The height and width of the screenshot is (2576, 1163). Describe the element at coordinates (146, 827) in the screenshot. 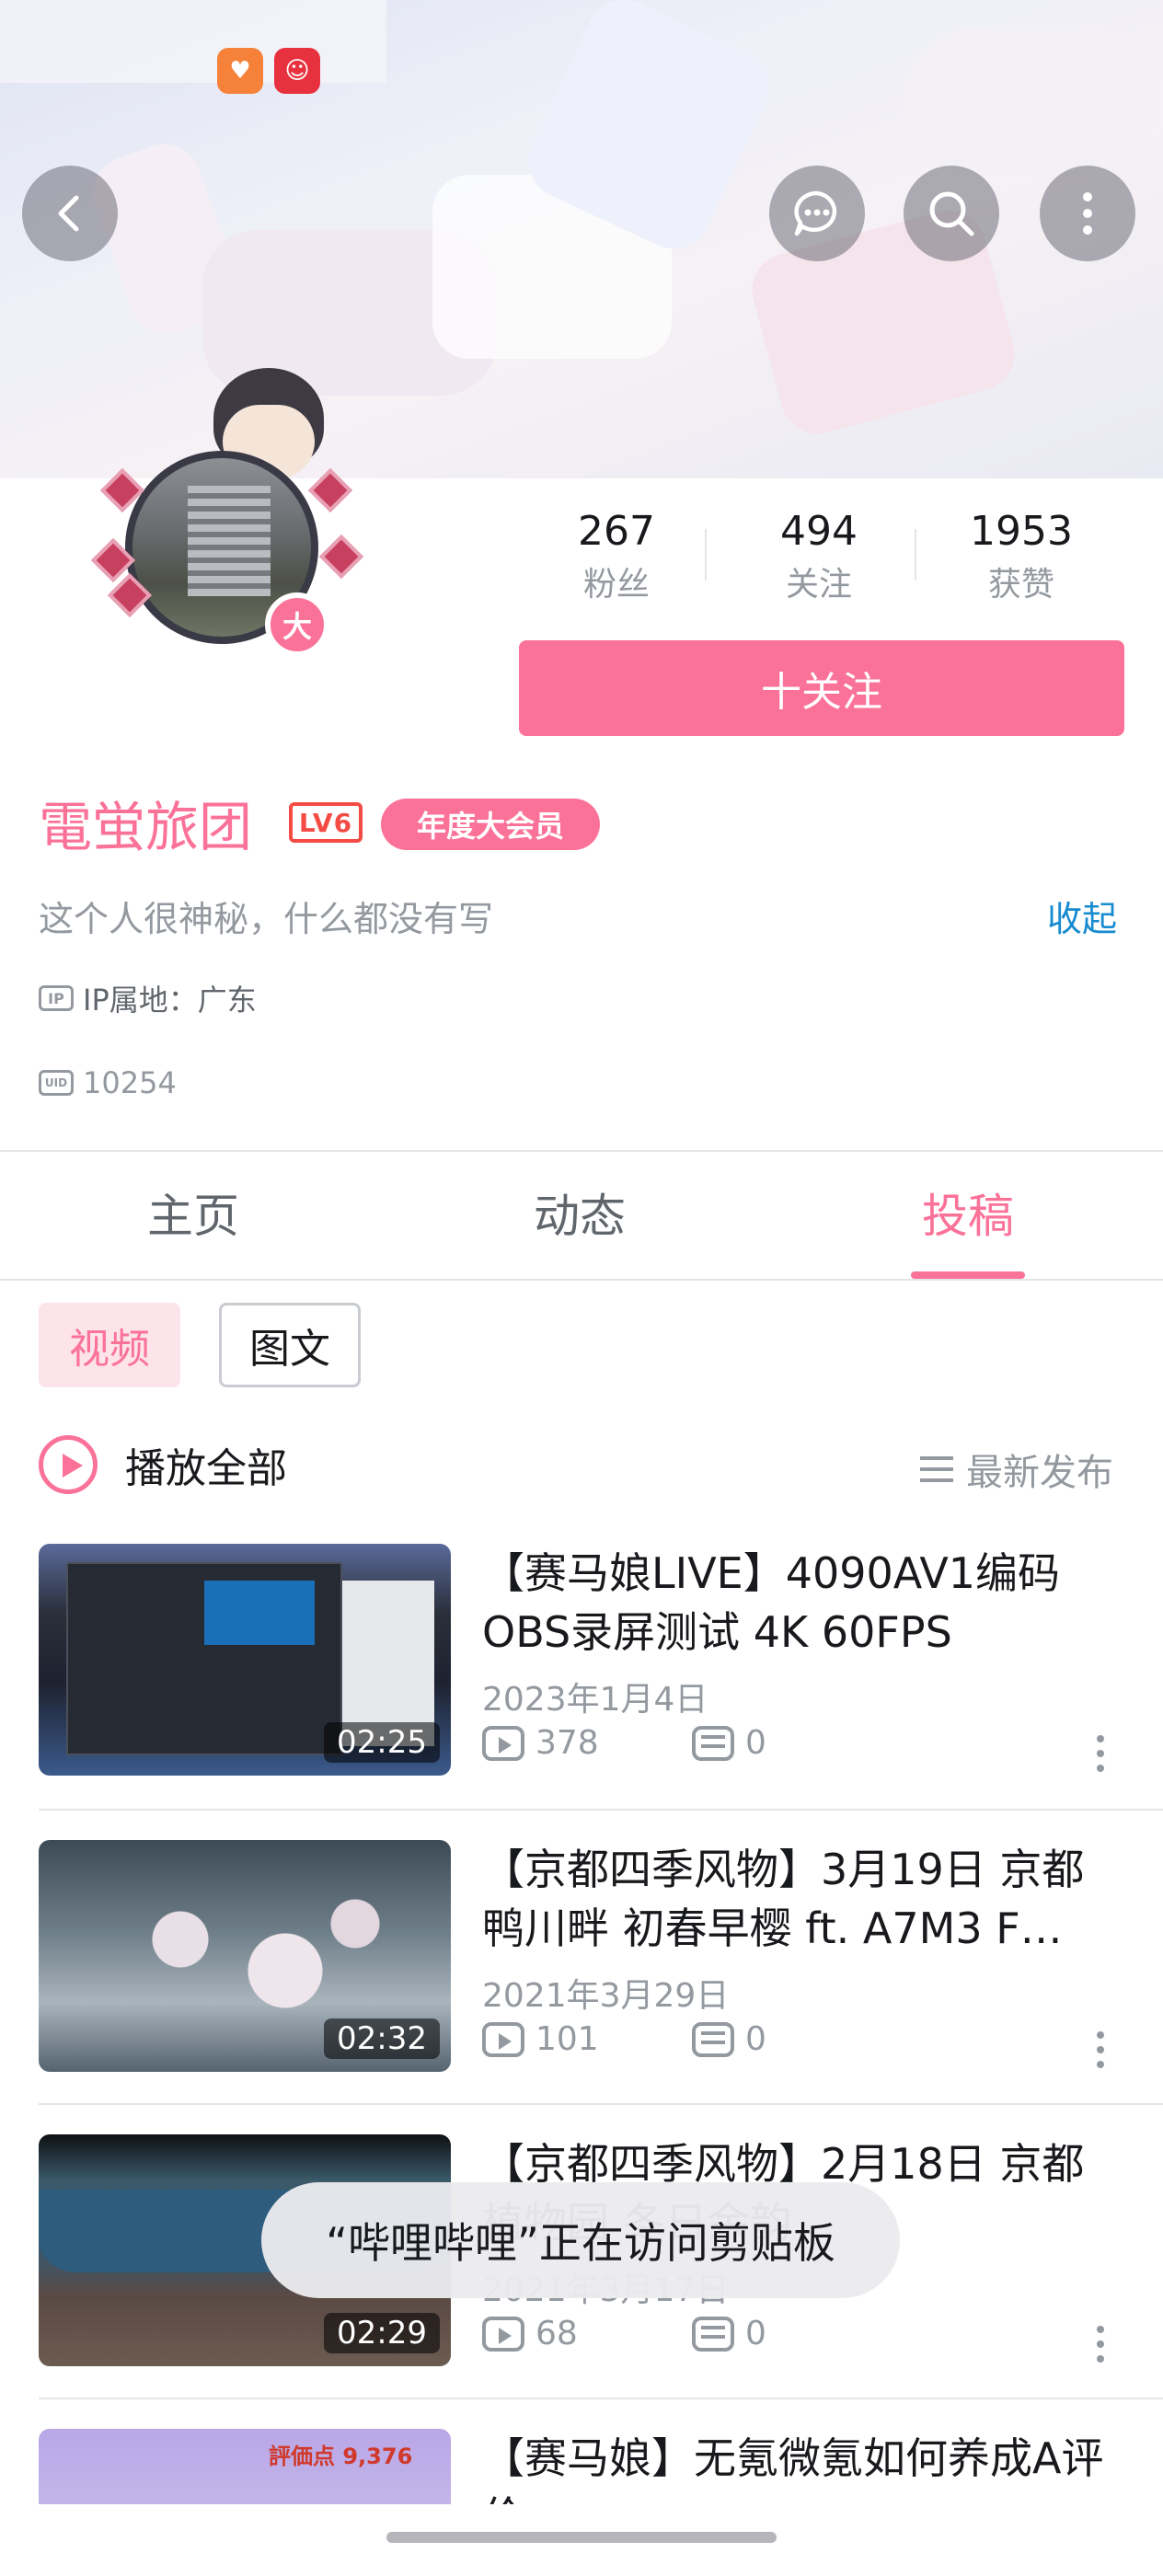

I see `username: 電蛍旅团` at that location.